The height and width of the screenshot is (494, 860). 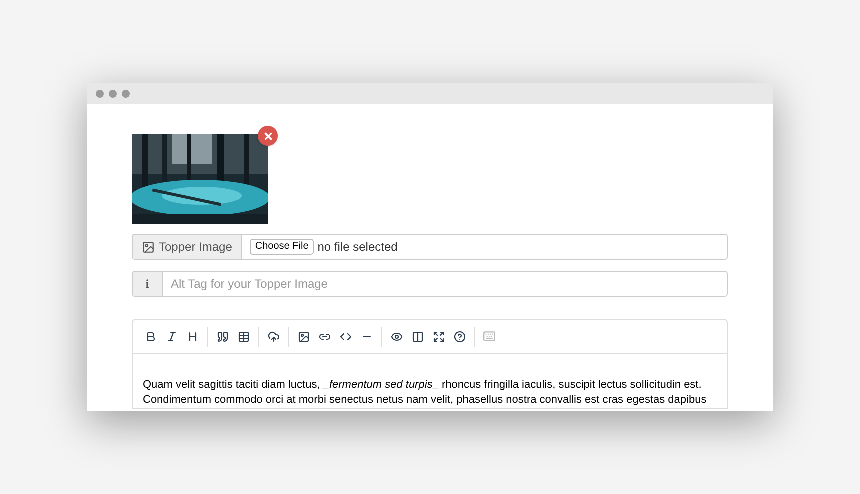 I want to click on heading-icon, so click(x=192, y=336).